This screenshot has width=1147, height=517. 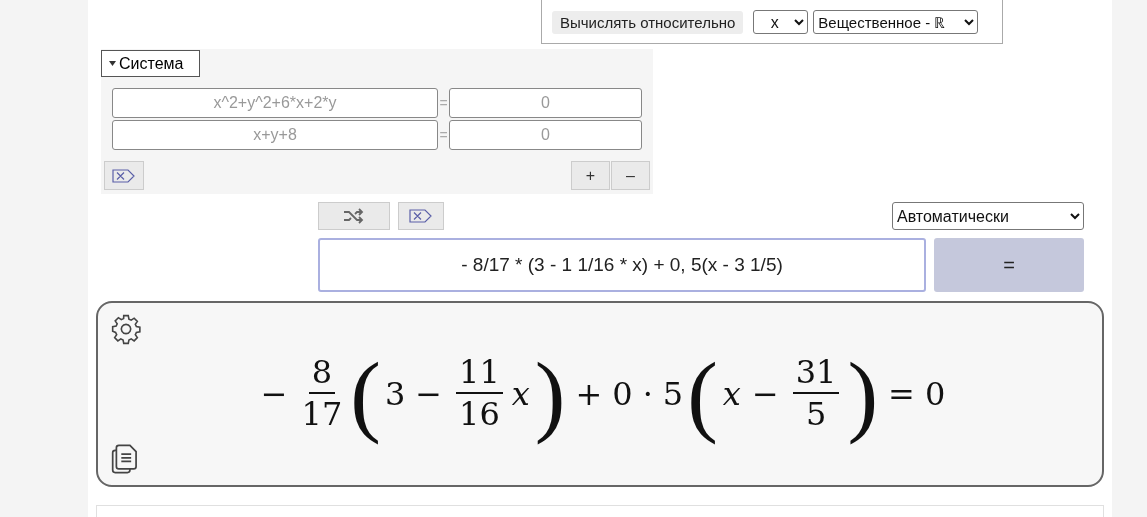 I want to click on remove-equation-button: –, so click(x=630, y=175).